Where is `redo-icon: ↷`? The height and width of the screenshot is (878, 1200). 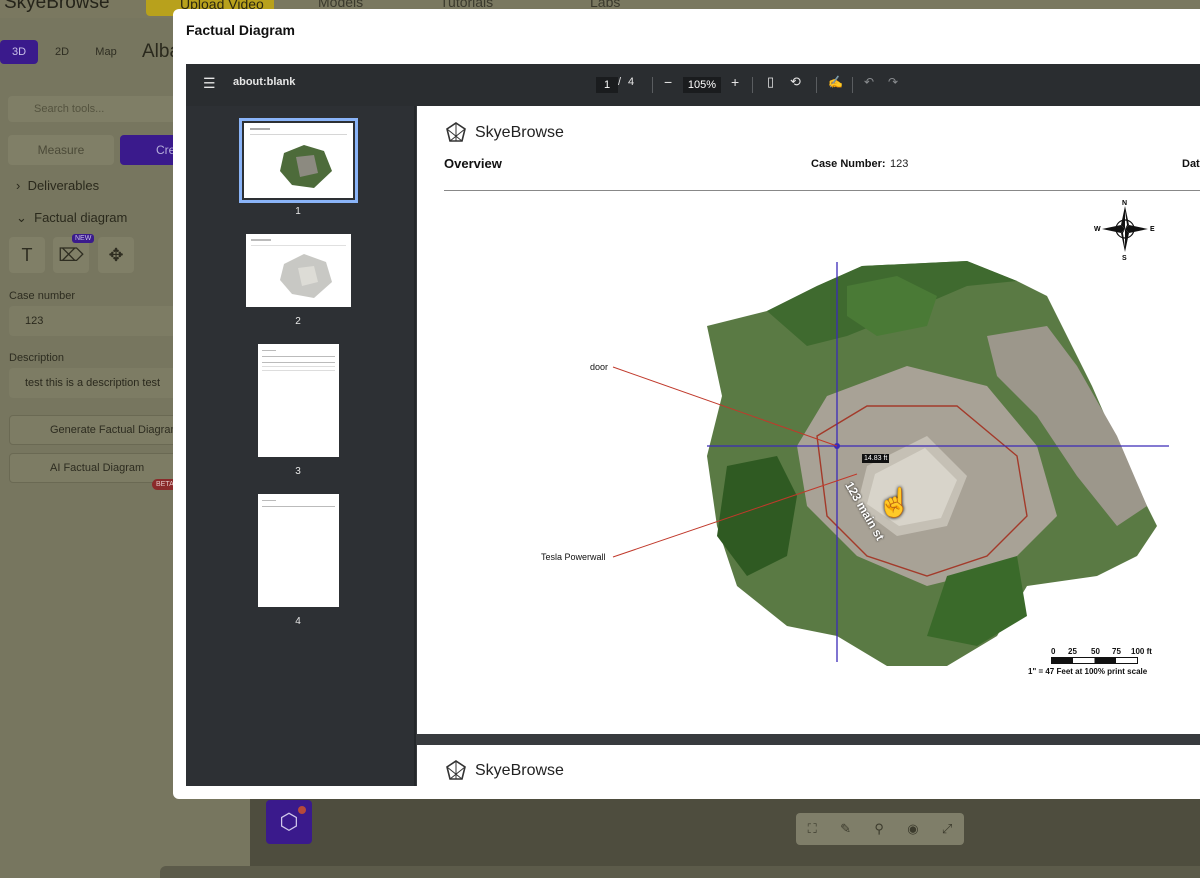
redo-icon: ↷ is located at coordinates (893, 82).